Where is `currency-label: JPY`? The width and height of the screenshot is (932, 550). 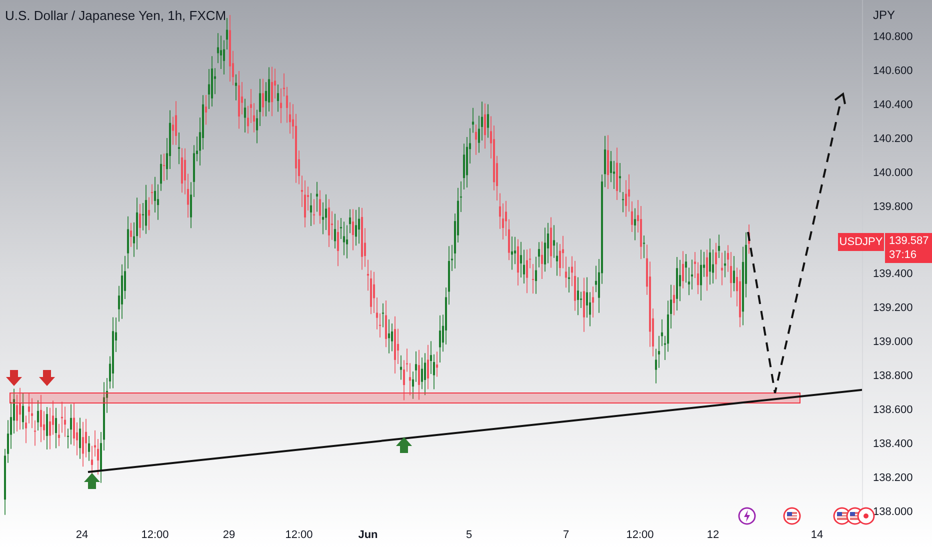
currency-label: JPY is located at coordinates (884, 15).